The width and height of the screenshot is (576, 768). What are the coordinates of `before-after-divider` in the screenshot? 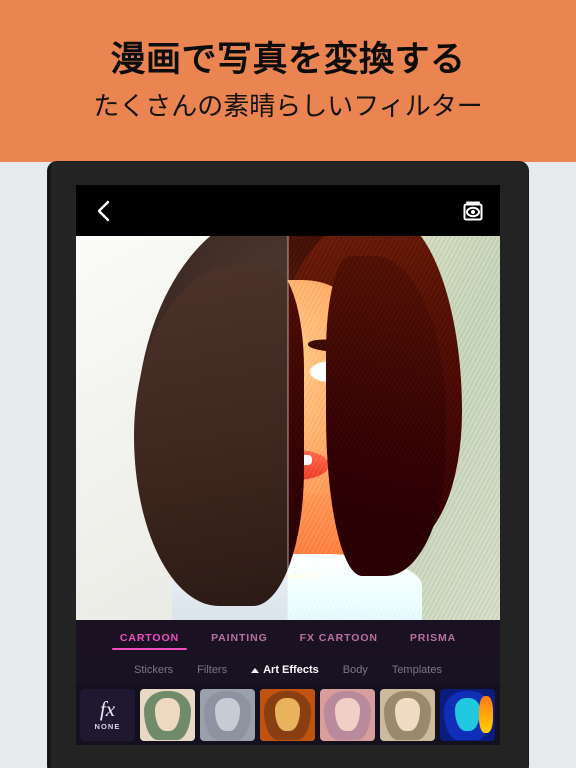 It's located at (288, 428).